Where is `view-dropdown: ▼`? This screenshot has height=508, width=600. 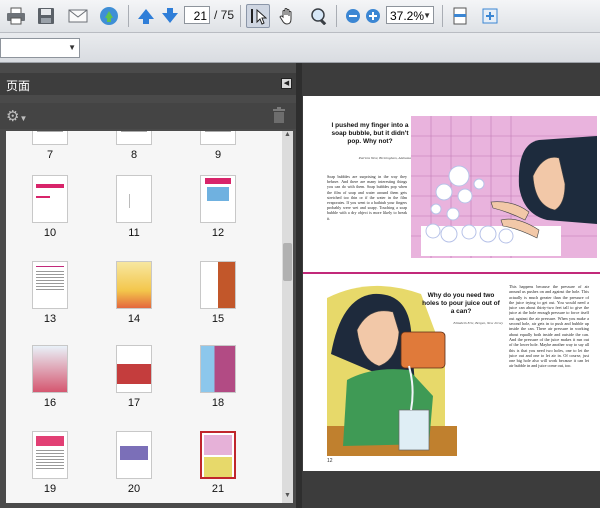 view-dropdown: ▼ is located at coordinates (40, 48).